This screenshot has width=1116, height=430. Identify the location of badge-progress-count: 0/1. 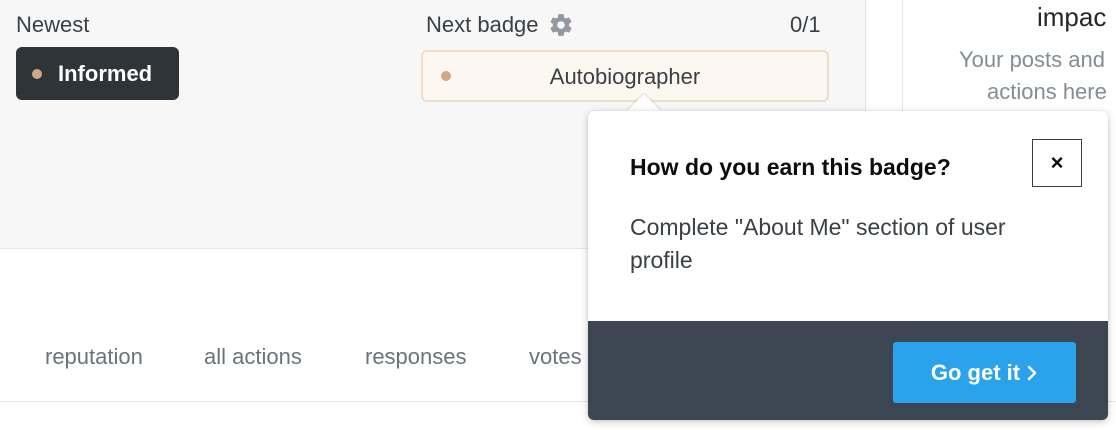
(805, 24).